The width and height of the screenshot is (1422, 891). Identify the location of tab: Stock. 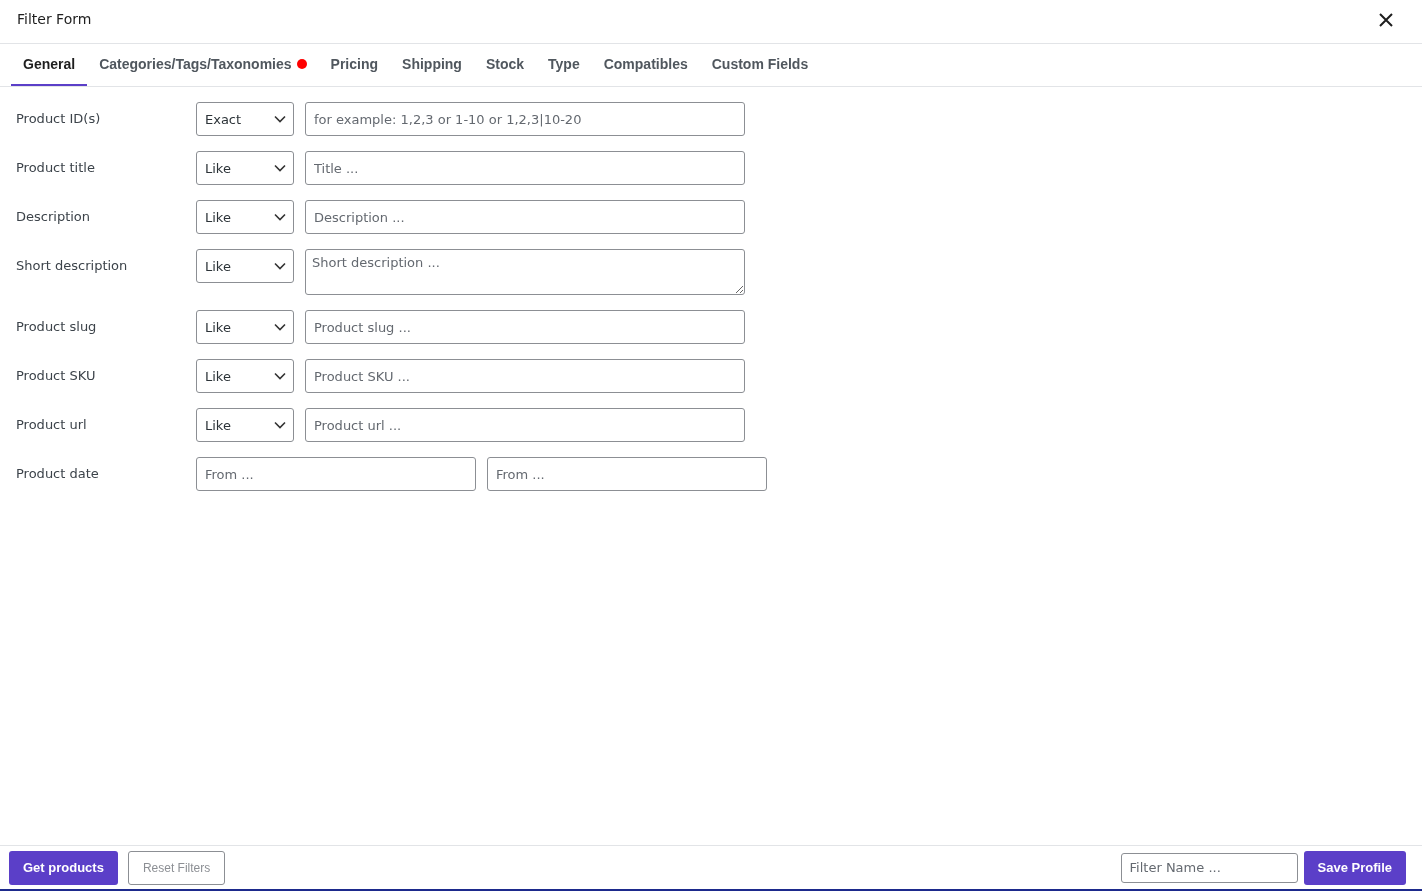
(505, 65).